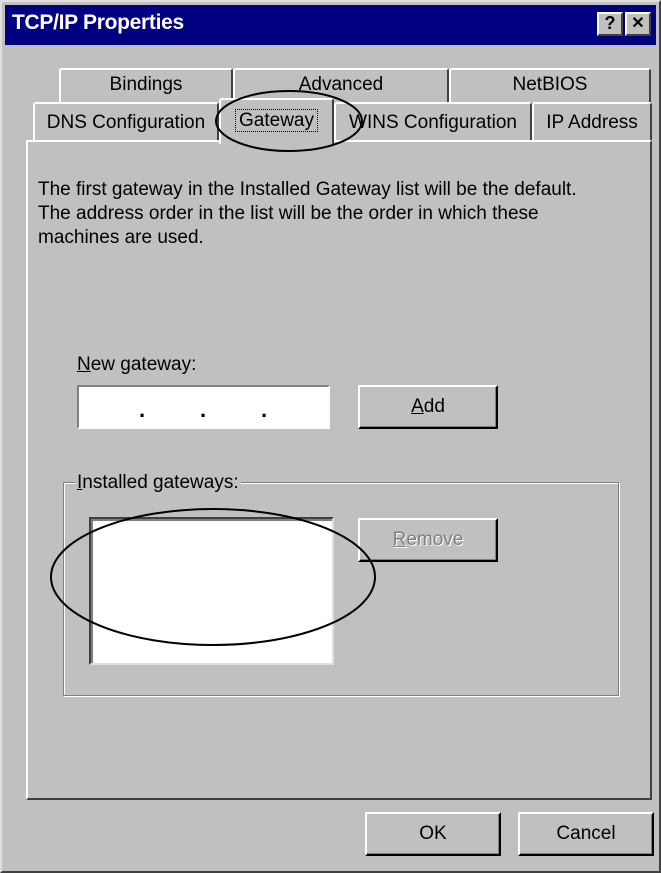  I want to click on remove-button: Remove, so click(428, 540).